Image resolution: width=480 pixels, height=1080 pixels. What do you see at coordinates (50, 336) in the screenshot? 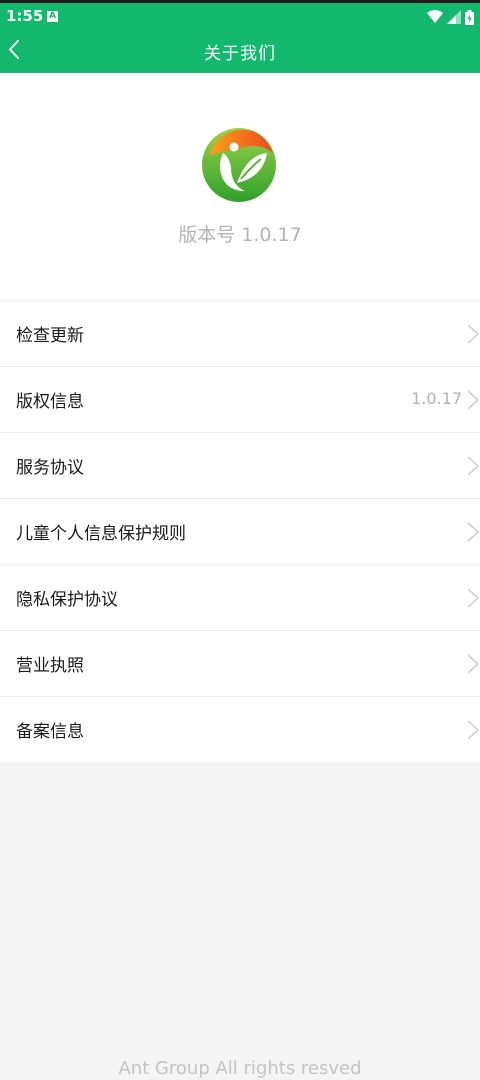
I see `menu-item-label: 检查更新` at bounding box center [50, 336].